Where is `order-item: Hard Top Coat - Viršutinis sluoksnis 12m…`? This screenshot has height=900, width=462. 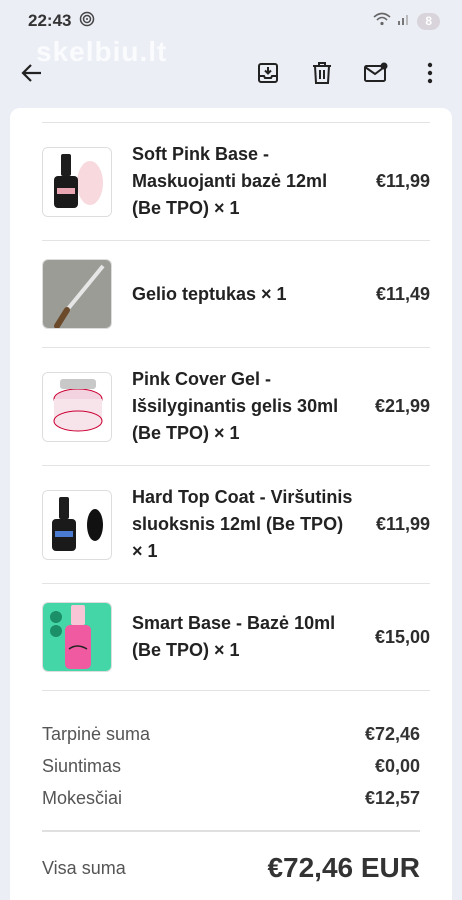 order-item: Hard Top Coat - Viršutinis sluoksnis 12m… is located at coordinates (236, 525).